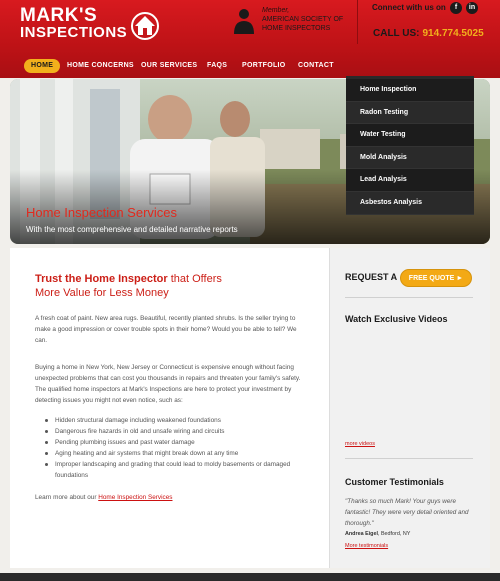 The width and height of the screenshot is (500, 581). Describe the element at coordinates (276, 10) in the screenshot. I see `member-label: Member,` at that location.